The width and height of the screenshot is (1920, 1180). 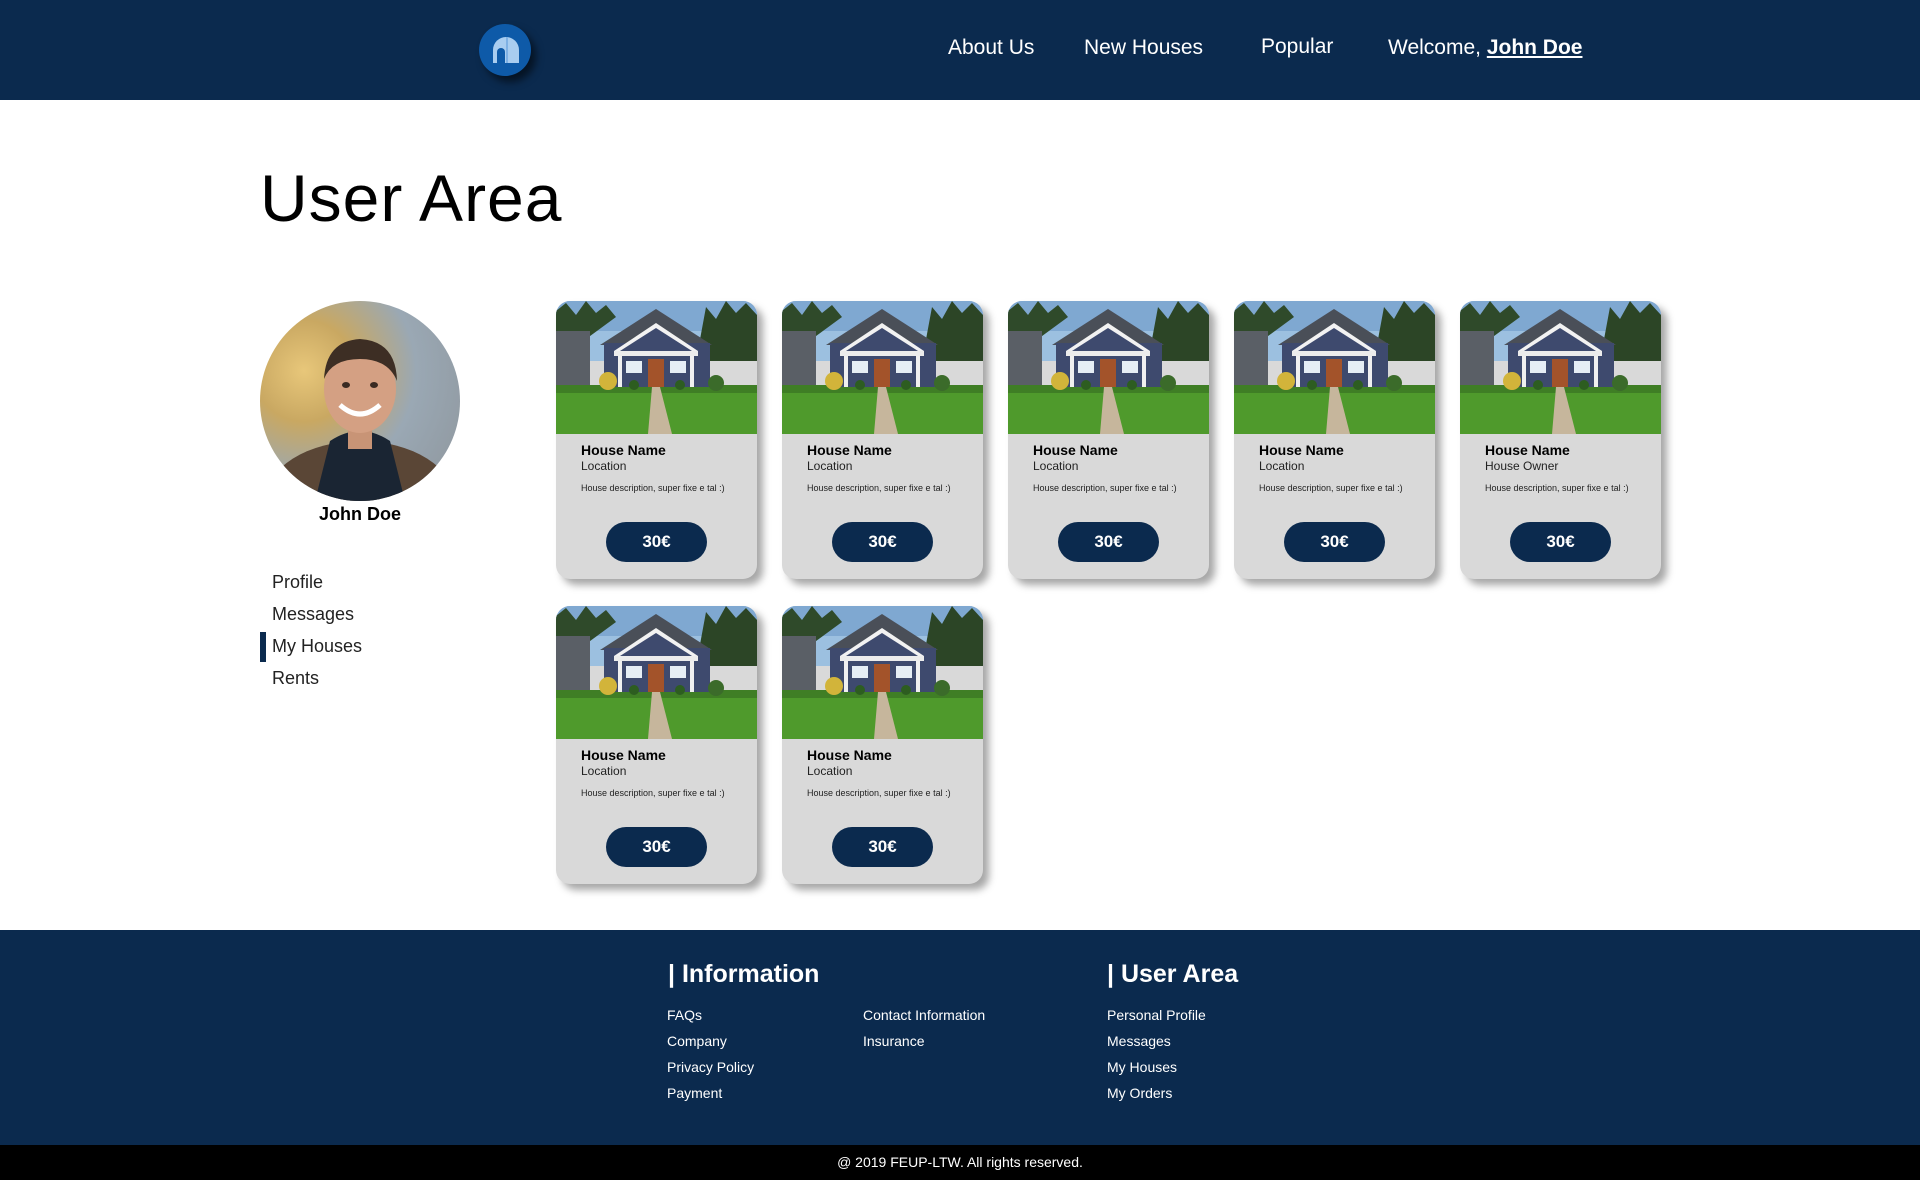 What do you see at coordinates (1522, 466) in the screenshot?
I see `house-subtitle: House Owner` at bounding box center [1522, 466].